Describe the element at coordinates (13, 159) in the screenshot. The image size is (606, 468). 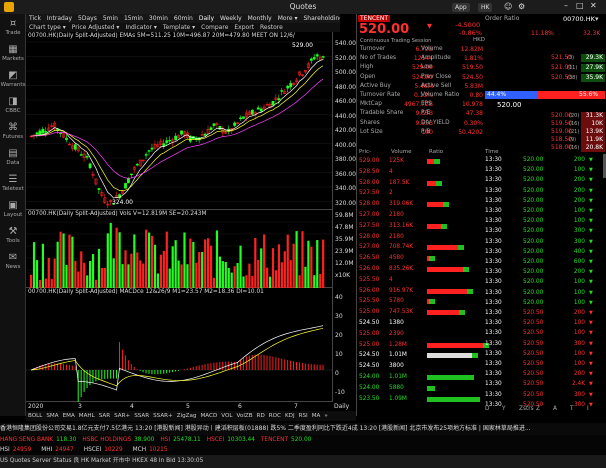
I see `leftbar-data: ▤ Data` at that location.